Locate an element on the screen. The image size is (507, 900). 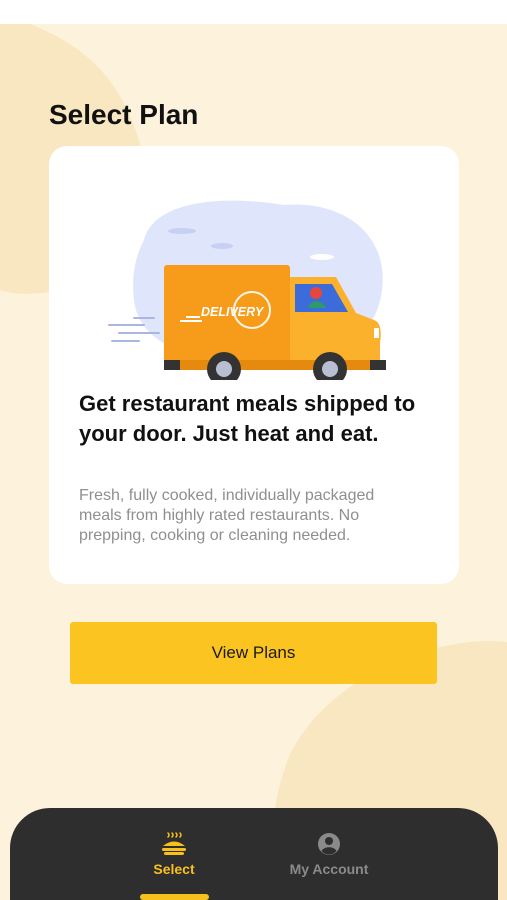
delivery-truck-illustration: DELIVERY is located at coordinates (247, 290).